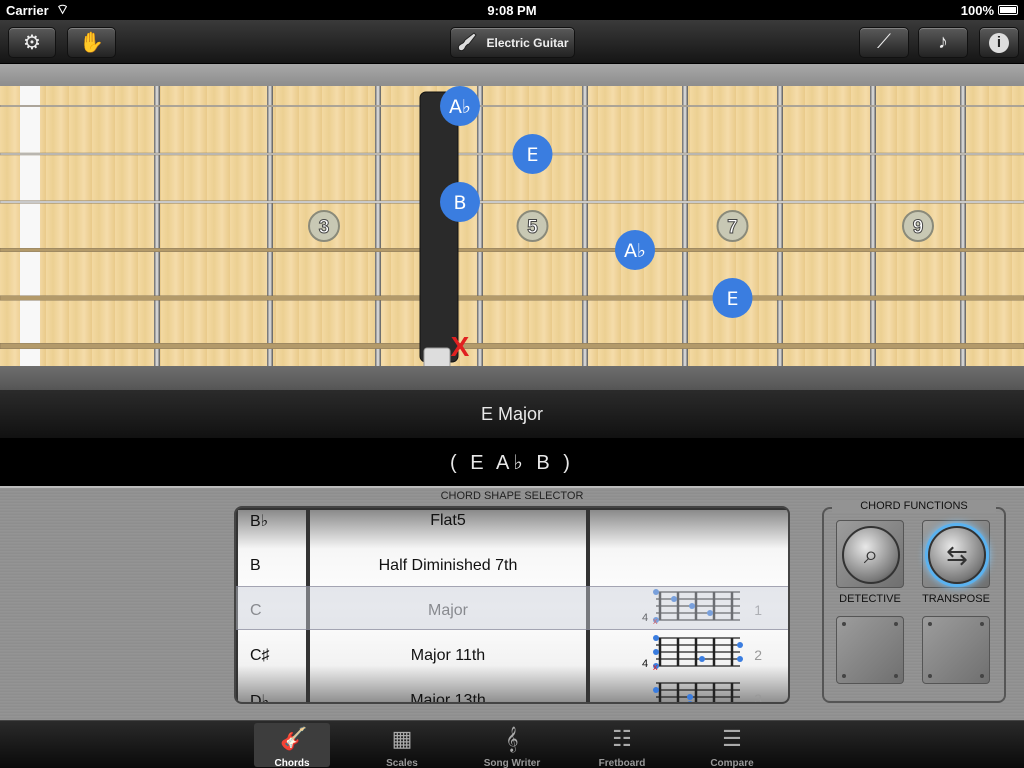 The width and height of the screenshot is (1024, 768). I want to click on info-button: i, so click(999, 42).